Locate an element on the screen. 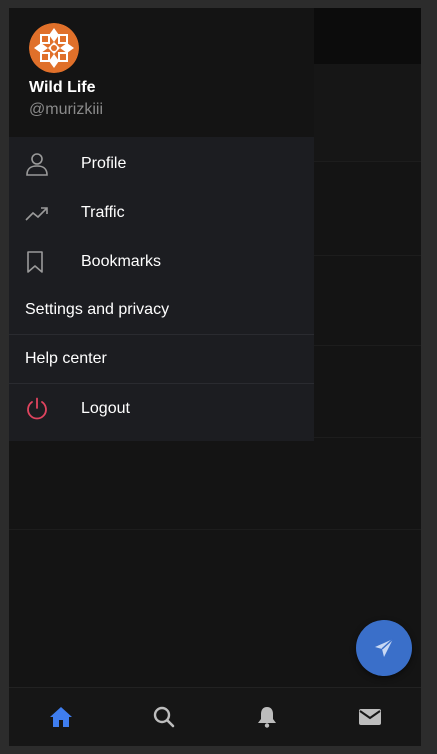  mail-icon is located at coordinates (369, 717).